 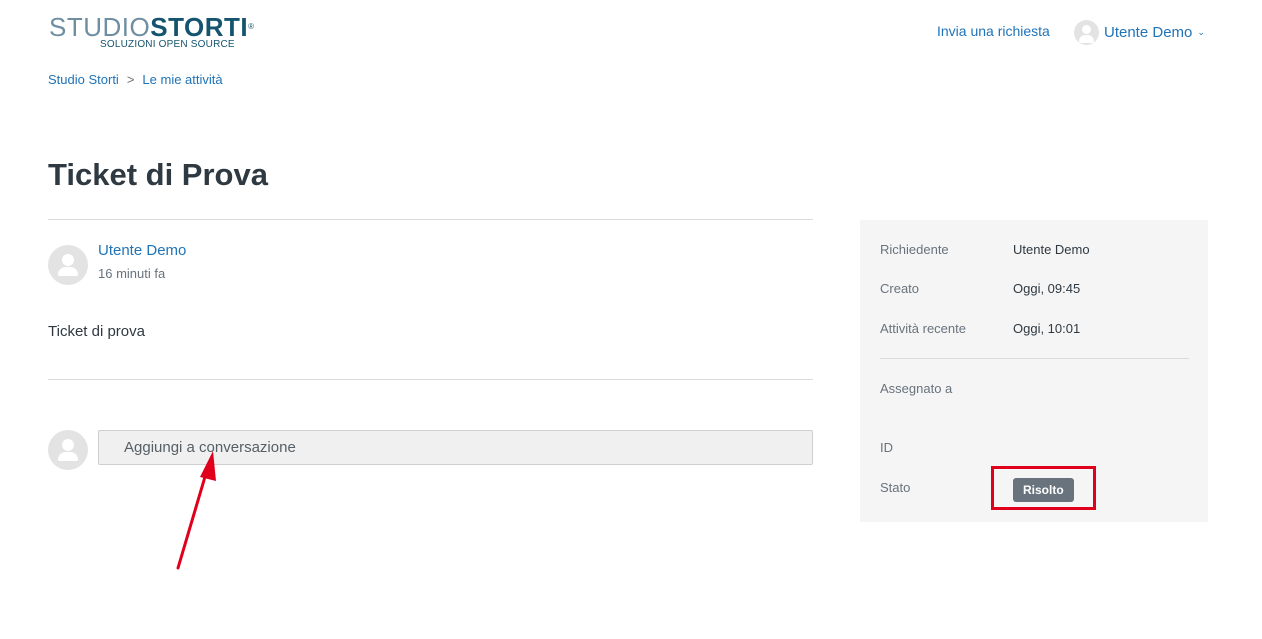 I want to click on id-label: ID, so click(x=886, y=447).